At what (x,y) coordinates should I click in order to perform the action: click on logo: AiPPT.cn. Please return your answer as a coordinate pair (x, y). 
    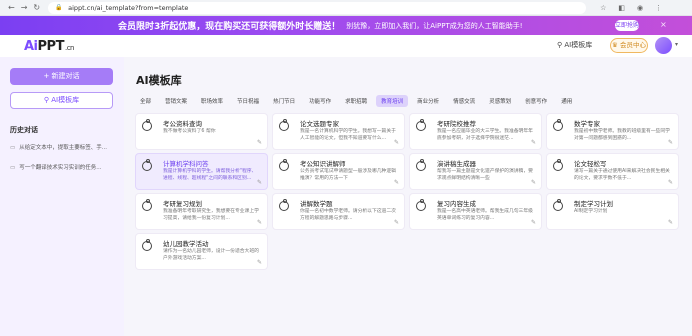
    Looking at the image, I should click on (49, 46).